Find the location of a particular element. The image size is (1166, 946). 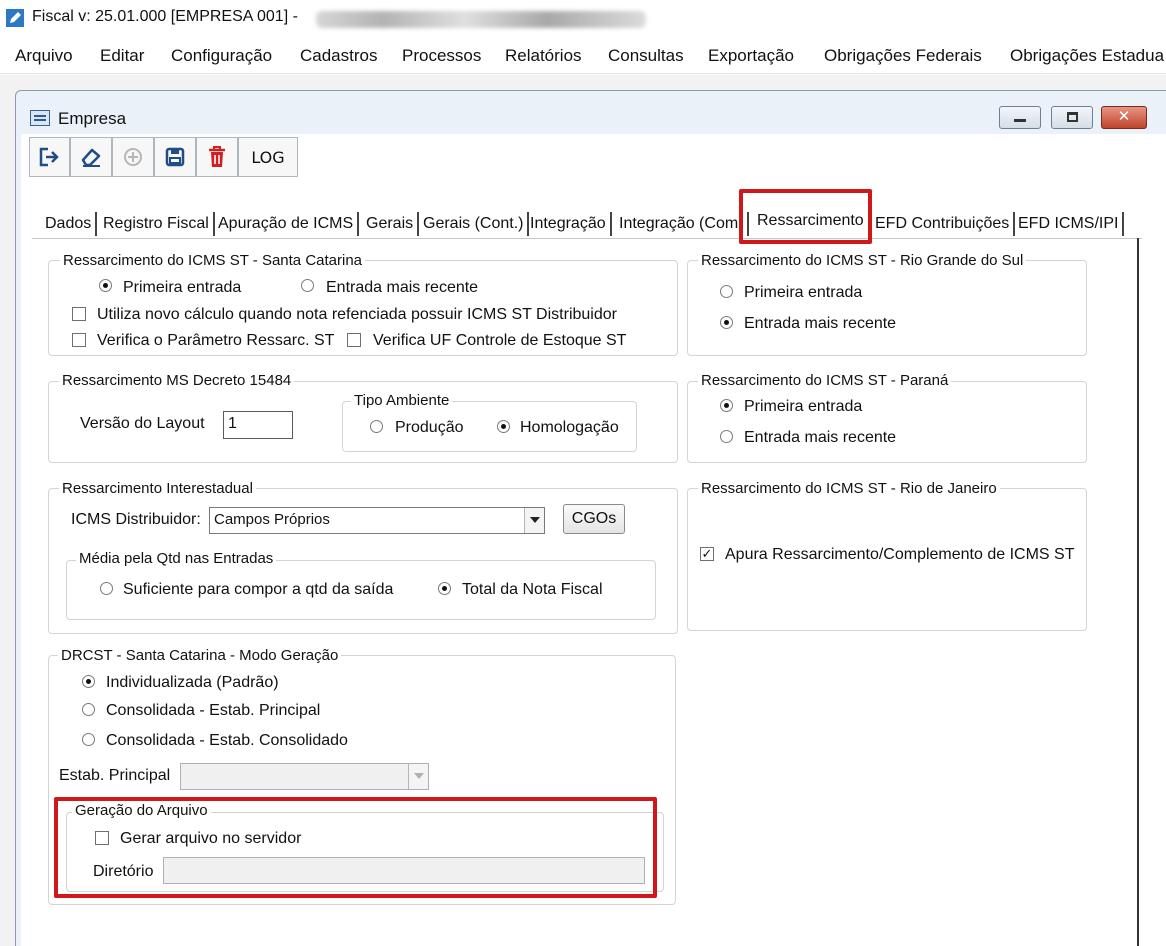

add-icon is located at coordinates (133, 157).